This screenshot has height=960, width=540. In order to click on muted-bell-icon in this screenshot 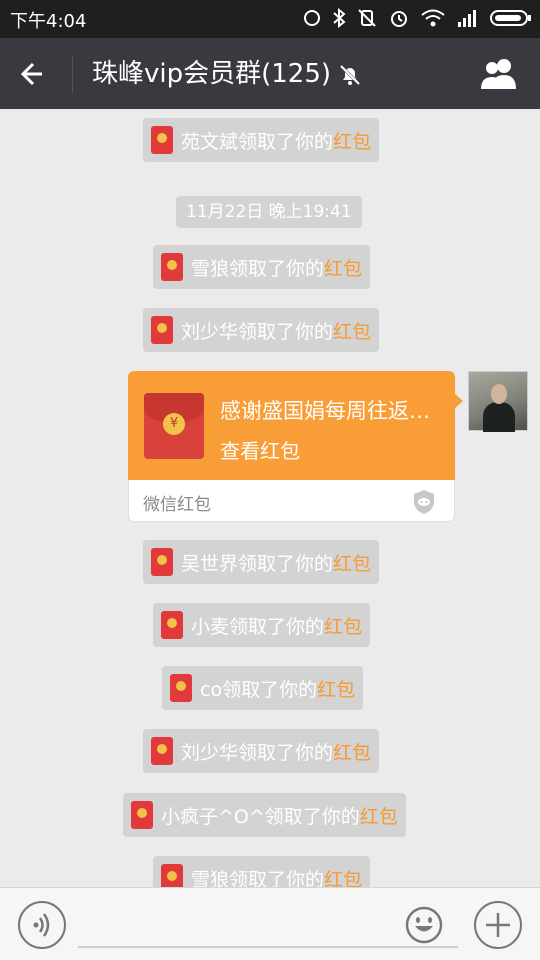, I will do `click(350, 75)`.